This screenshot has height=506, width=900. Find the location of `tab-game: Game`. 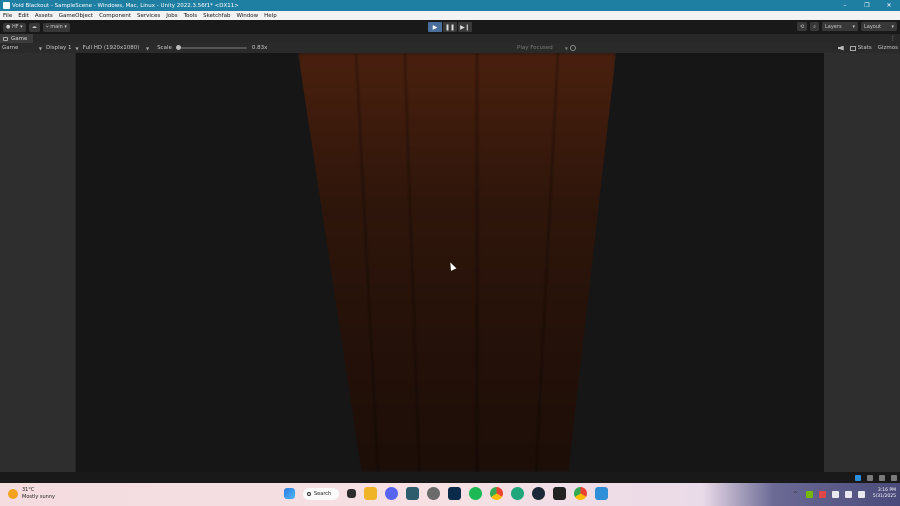

tab-game: Game is located at coordinates (17, 38).